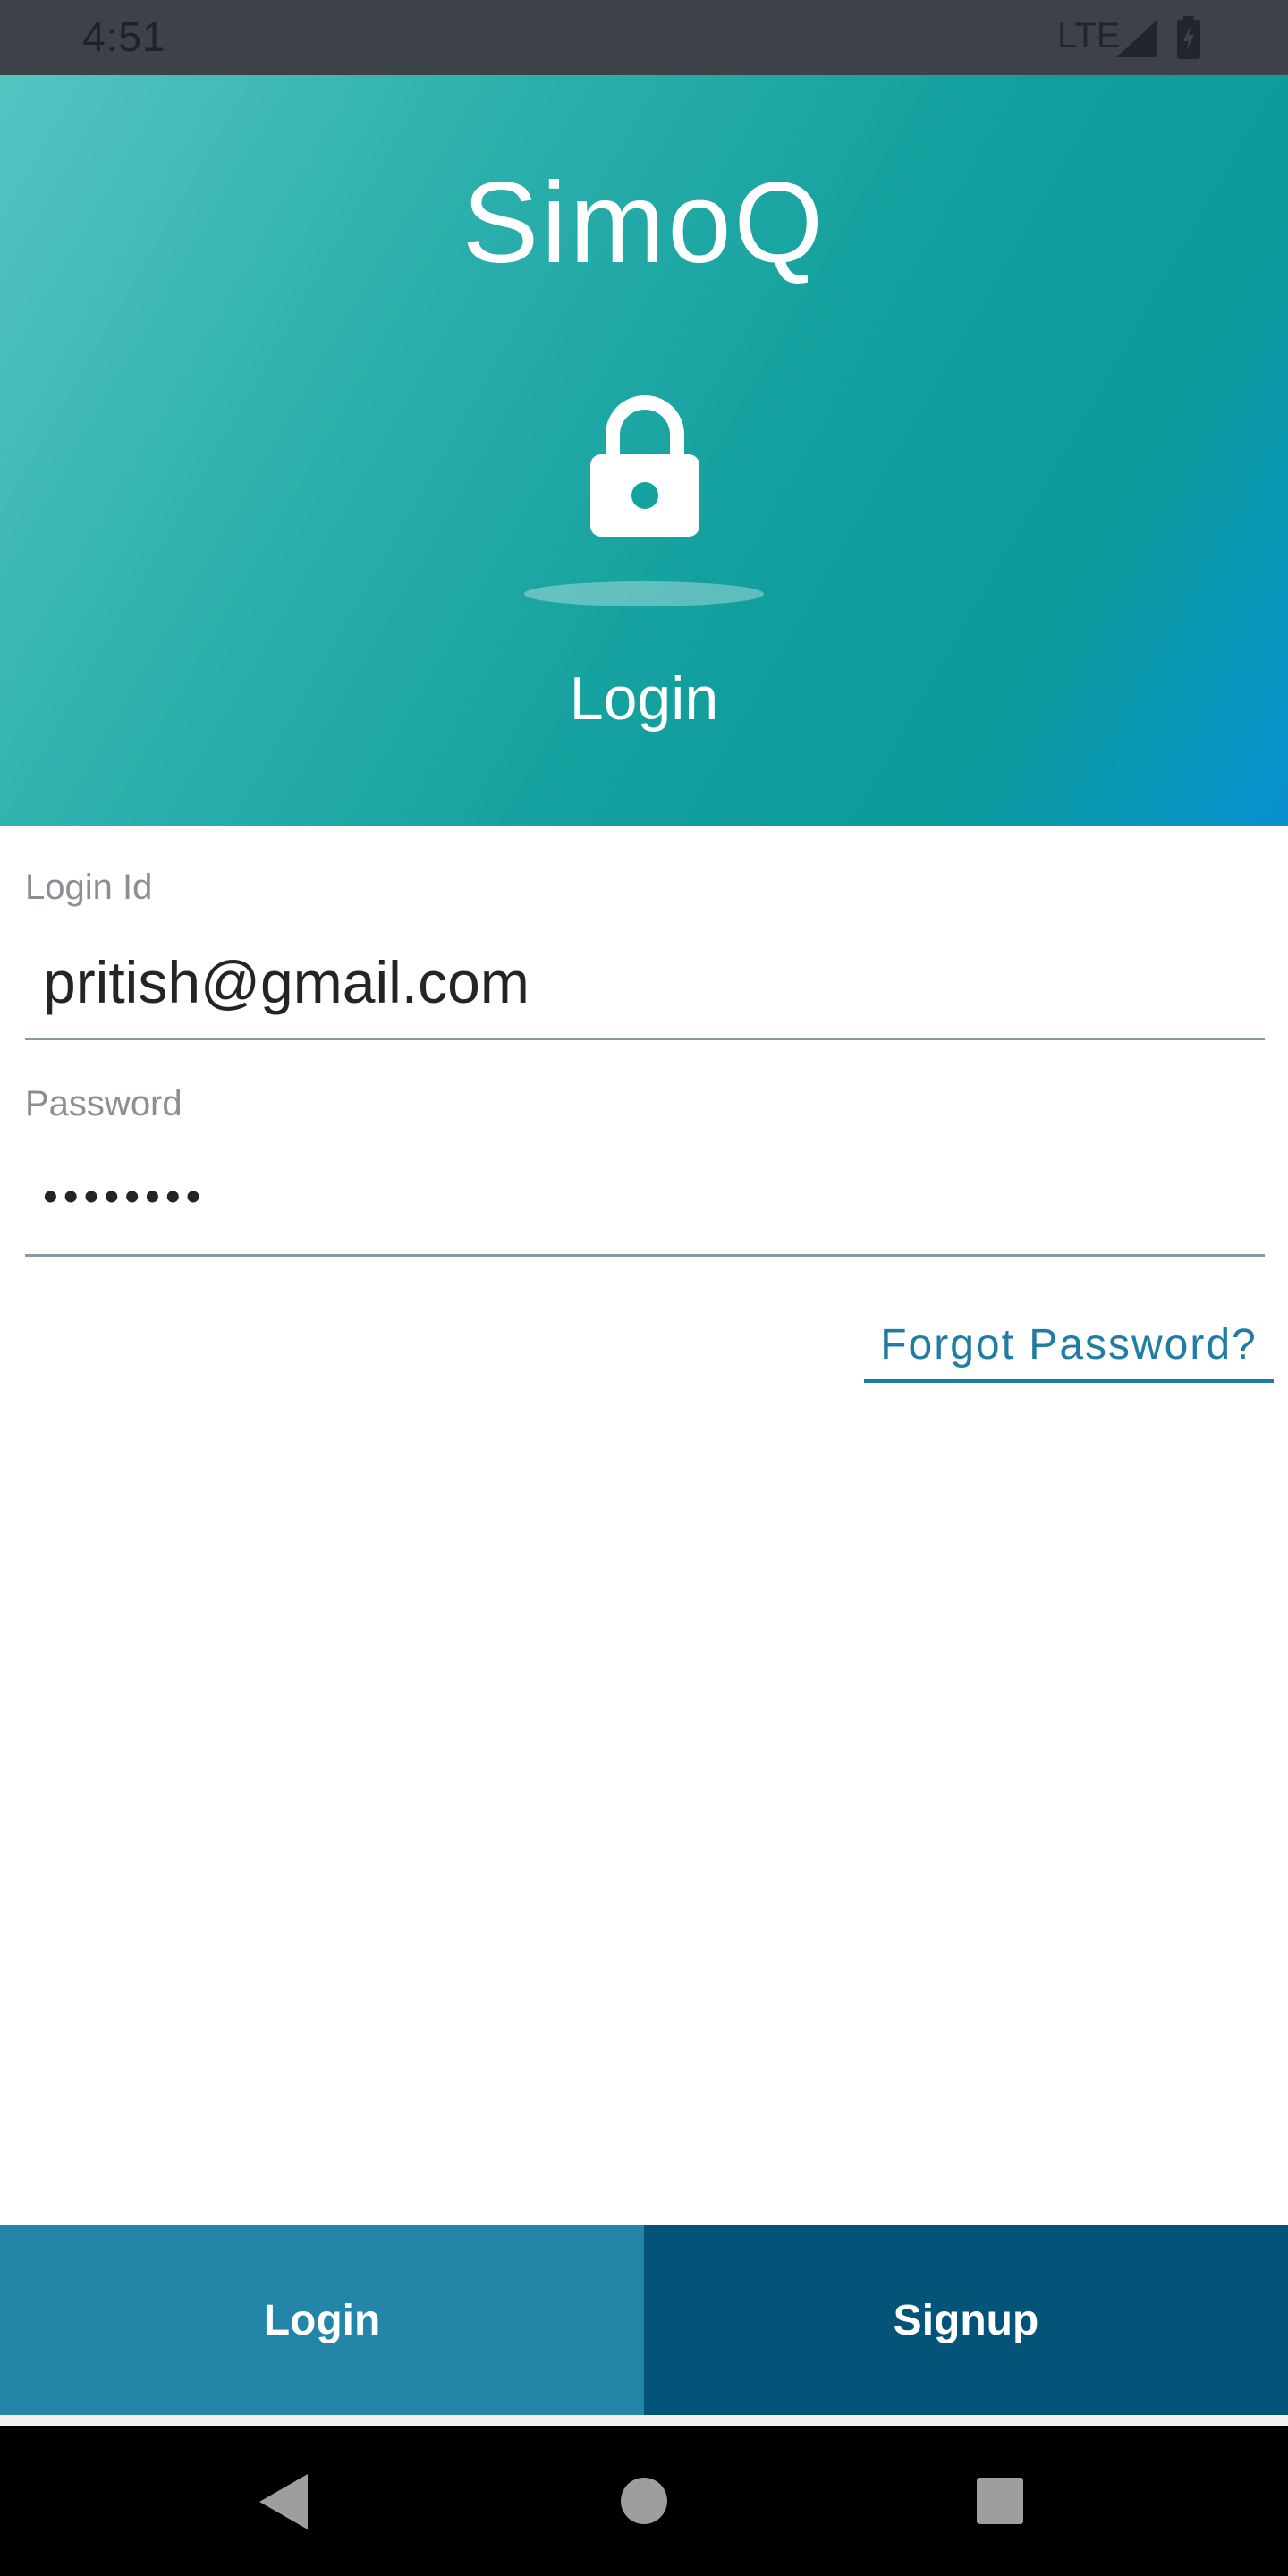 Image resolution: width=1288 pixels, height=2576 pixels. What do you see at coordinates (1000, 2501) in the screenshot?
I see `recents-icon` at bounding box center [1000, 2501].